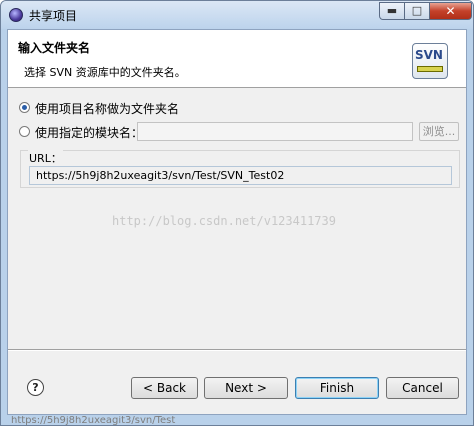 The width and height of the screenshot is (474, 426). I want to click on radio-use-specified-module-label: 使用指定的模块名：, so click(89, 132).